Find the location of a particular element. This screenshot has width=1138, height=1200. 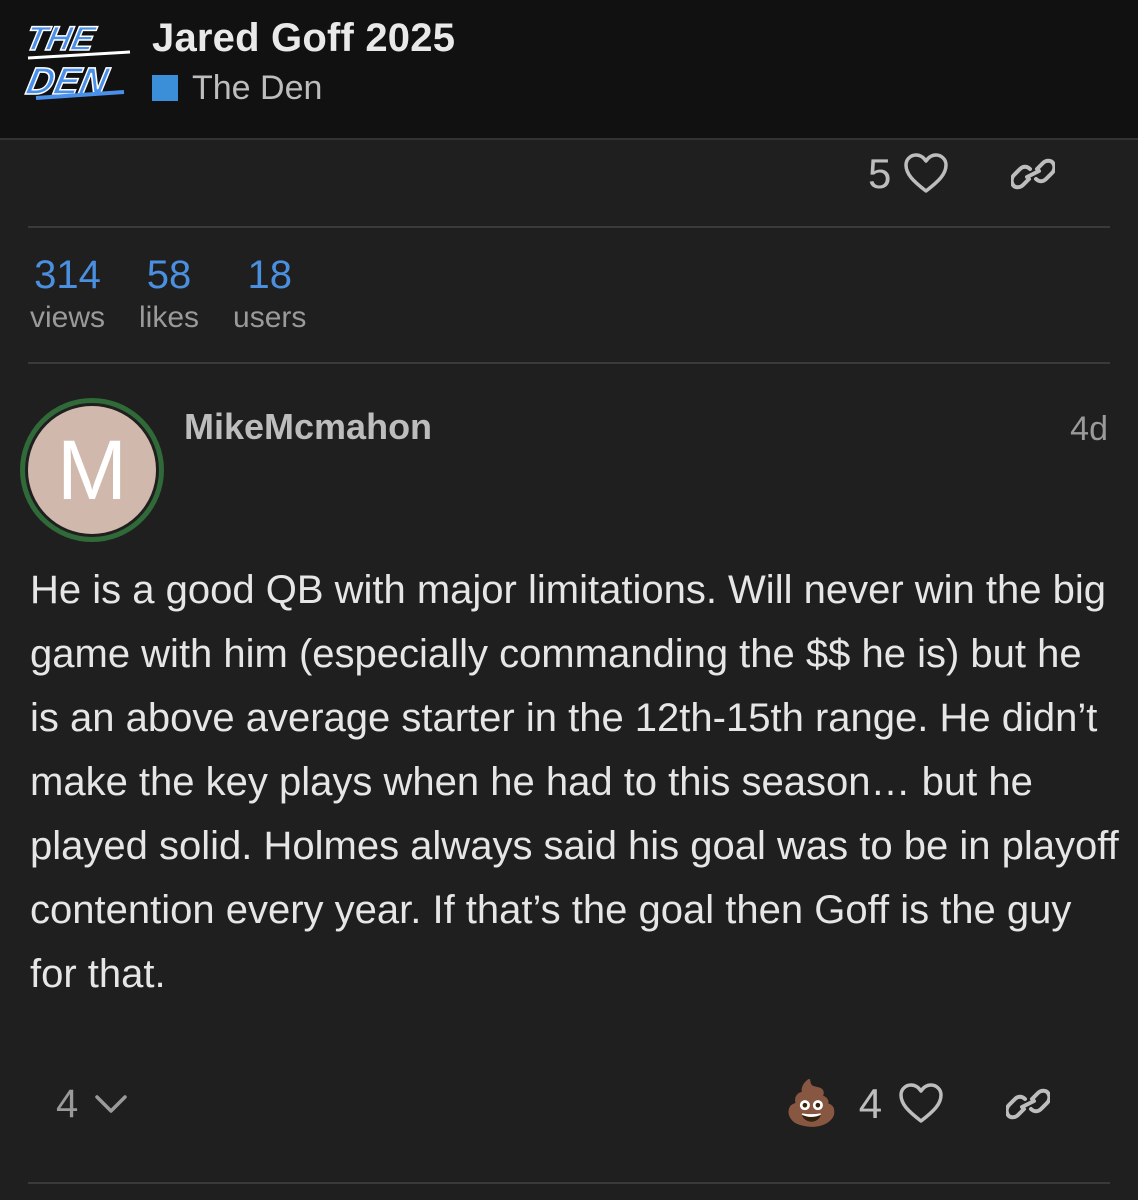

stat-users: 18 users is located at coordinates (269, 293).